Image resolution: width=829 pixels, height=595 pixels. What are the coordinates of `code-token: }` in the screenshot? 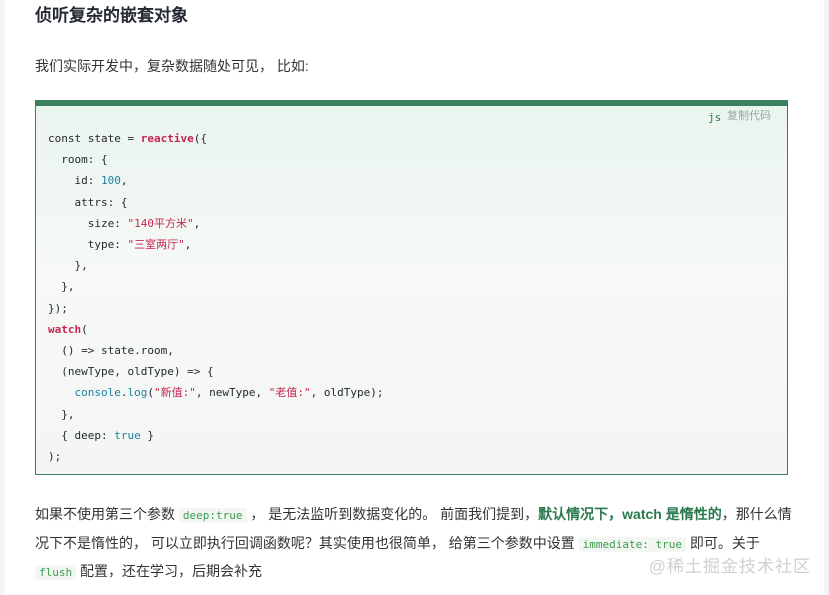 It's located at (147, 435).